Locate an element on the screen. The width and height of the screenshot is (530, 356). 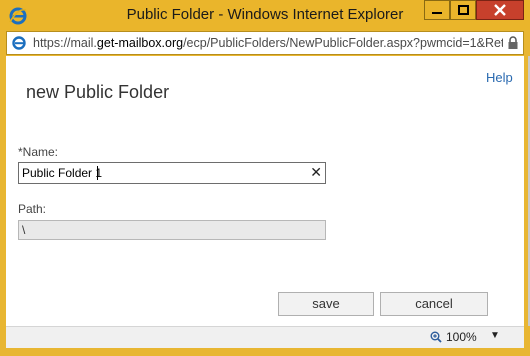
path-field-value: \ is located at coordinates (24, 230).